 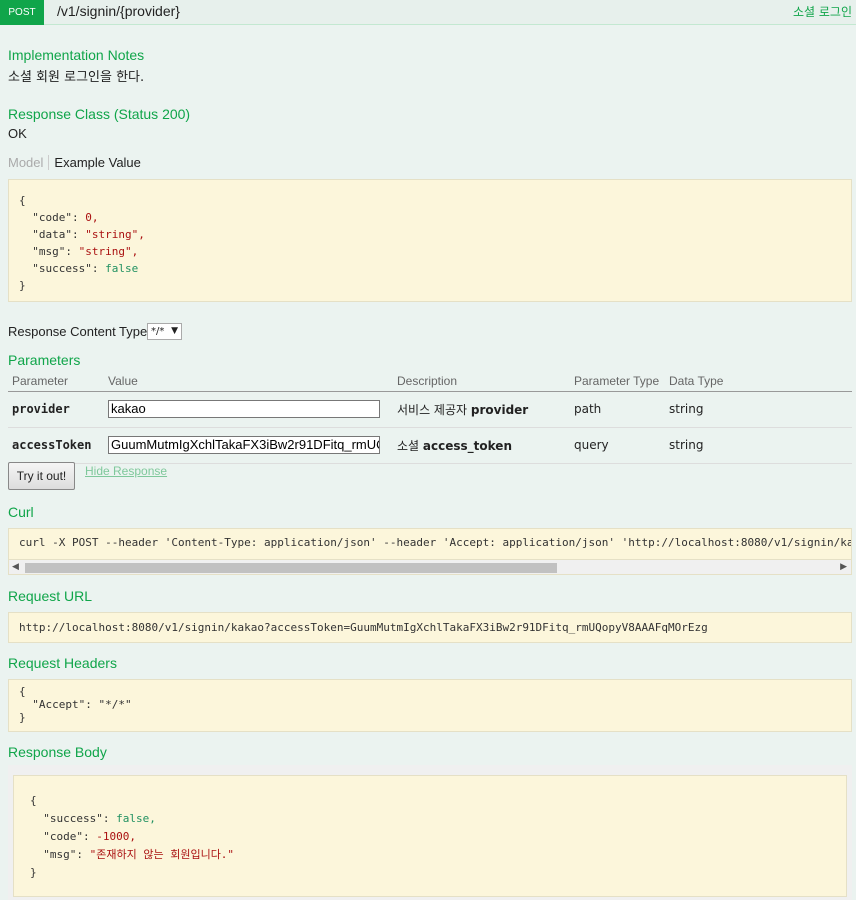 I want to click on param-description-text: 소셜, so click(x=408, y=445).